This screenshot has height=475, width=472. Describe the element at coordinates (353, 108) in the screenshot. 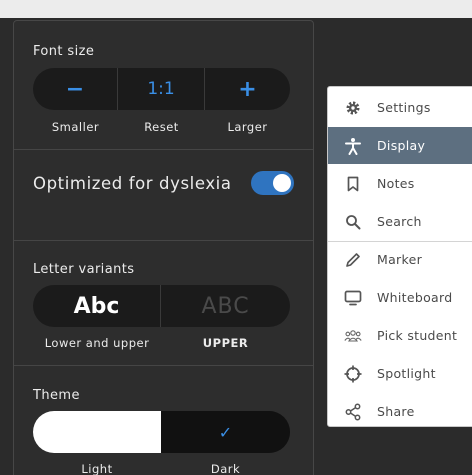

I see `gear-icon` at that location.